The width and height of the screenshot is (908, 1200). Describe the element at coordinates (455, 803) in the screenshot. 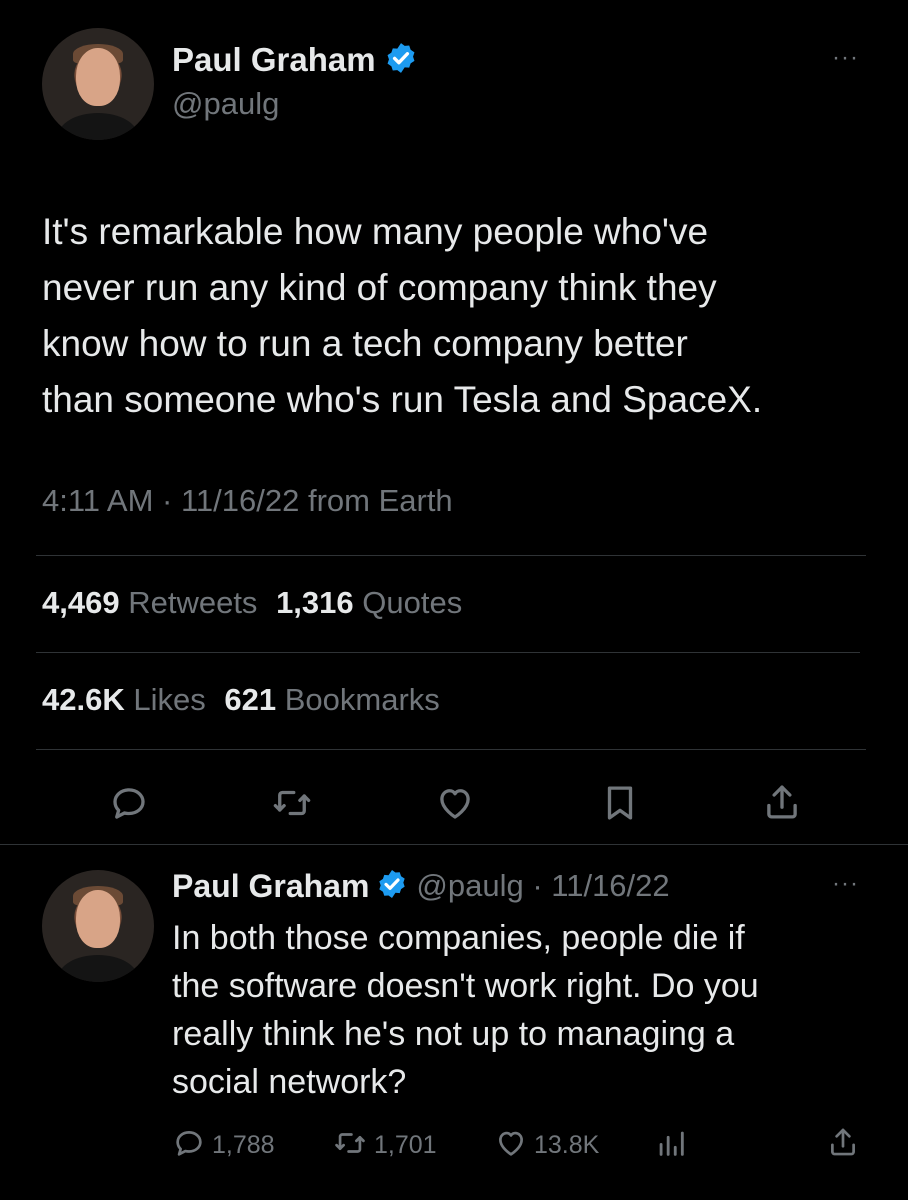

I see `like-icon` at that location.